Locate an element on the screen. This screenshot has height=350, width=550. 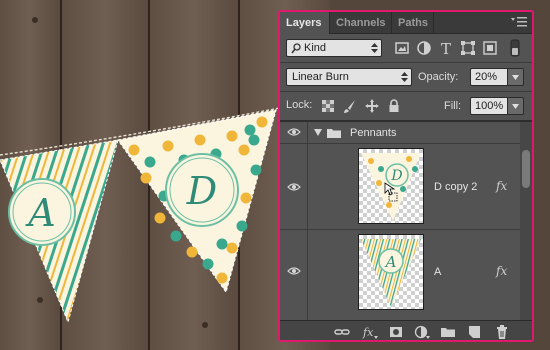
lock-position-icon is located at coordinates (372, 106).